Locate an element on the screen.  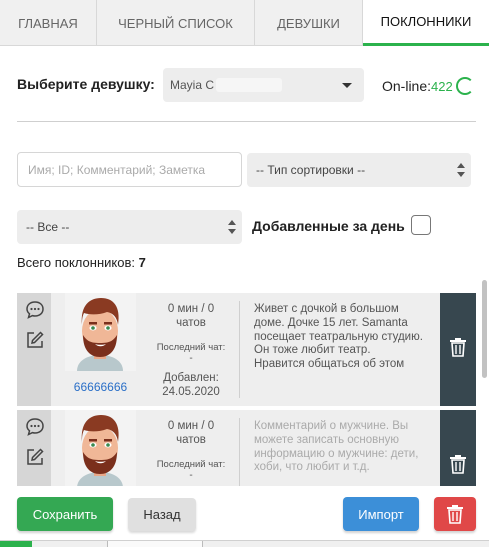
added-date: 24.05.2020 is located at coordinates (191, 392).